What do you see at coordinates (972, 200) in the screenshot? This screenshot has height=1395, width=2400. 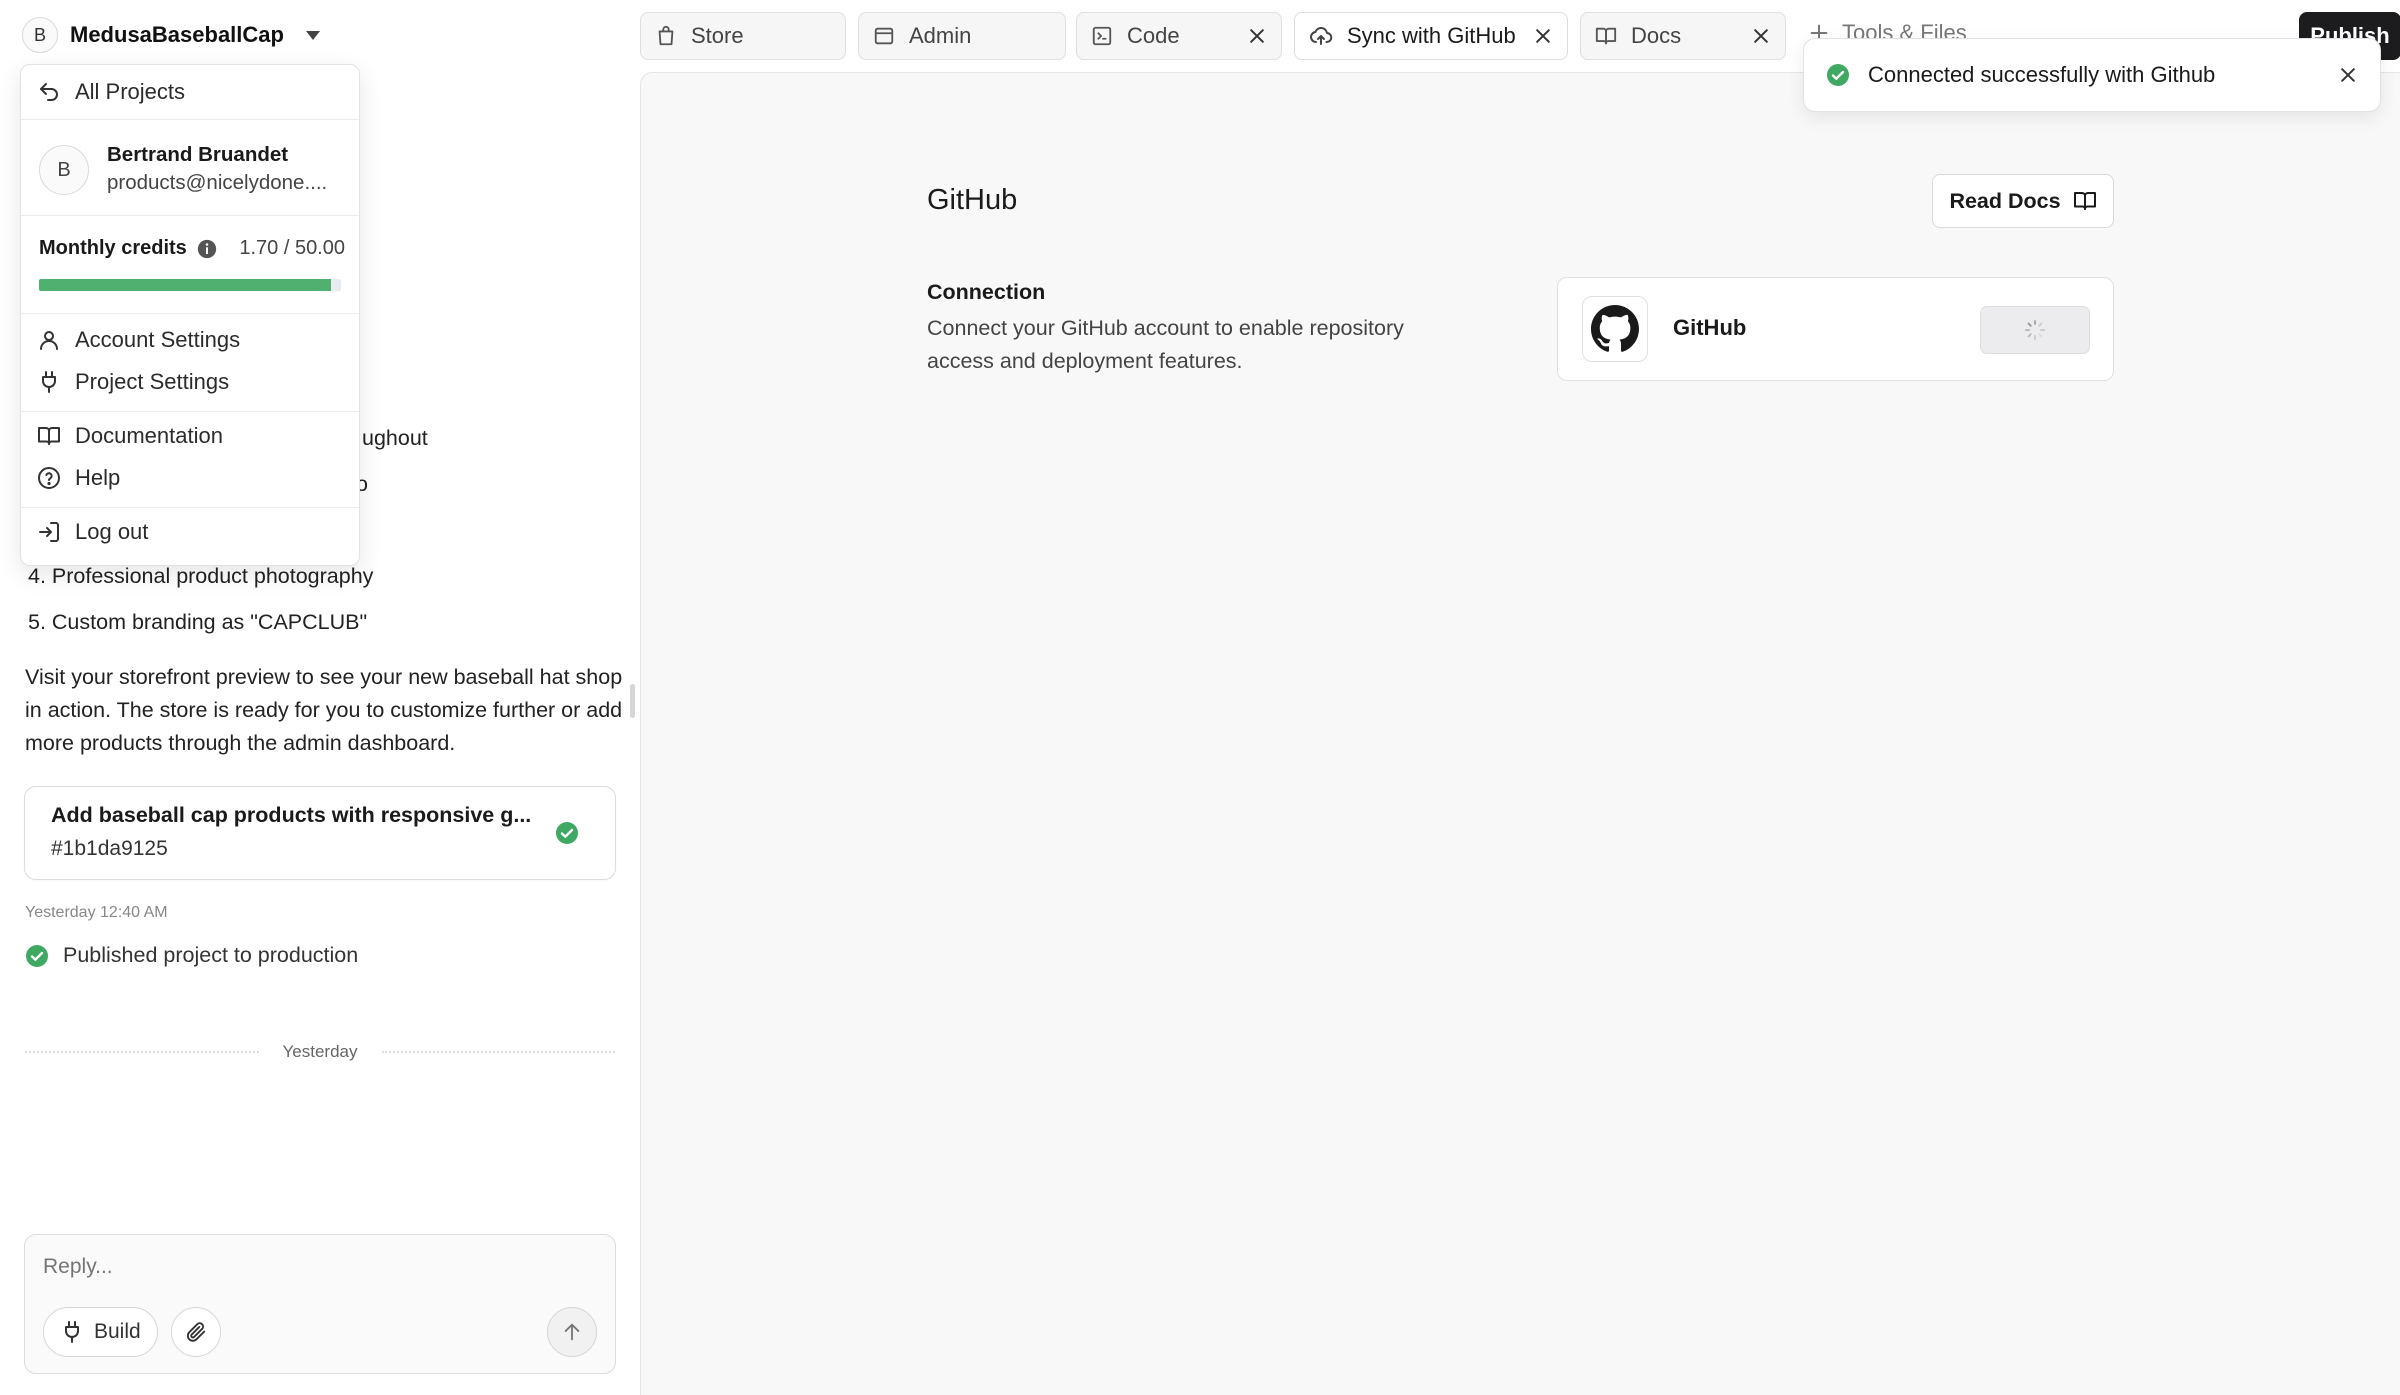 I see `page-title: GitHub` at bounding box center [972, 200].